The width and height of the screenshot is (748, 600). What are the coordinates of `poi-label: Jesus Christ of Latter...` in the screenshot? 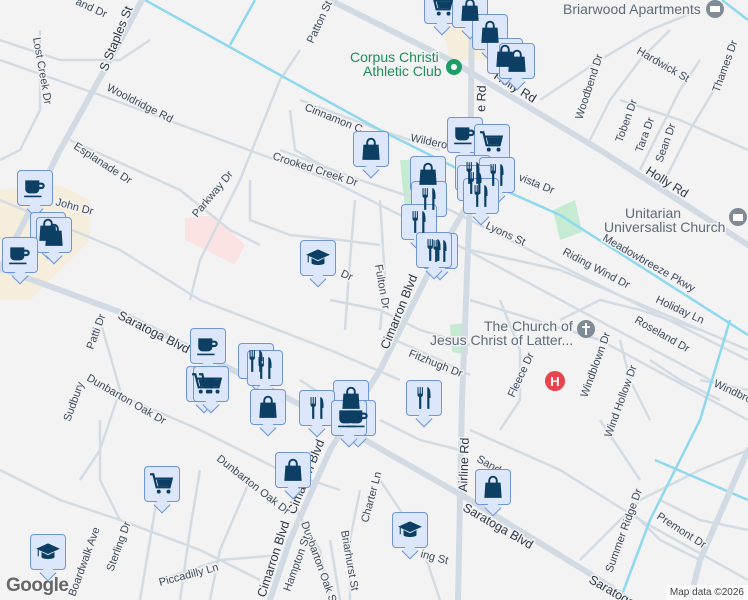 It's located at (501, 340).